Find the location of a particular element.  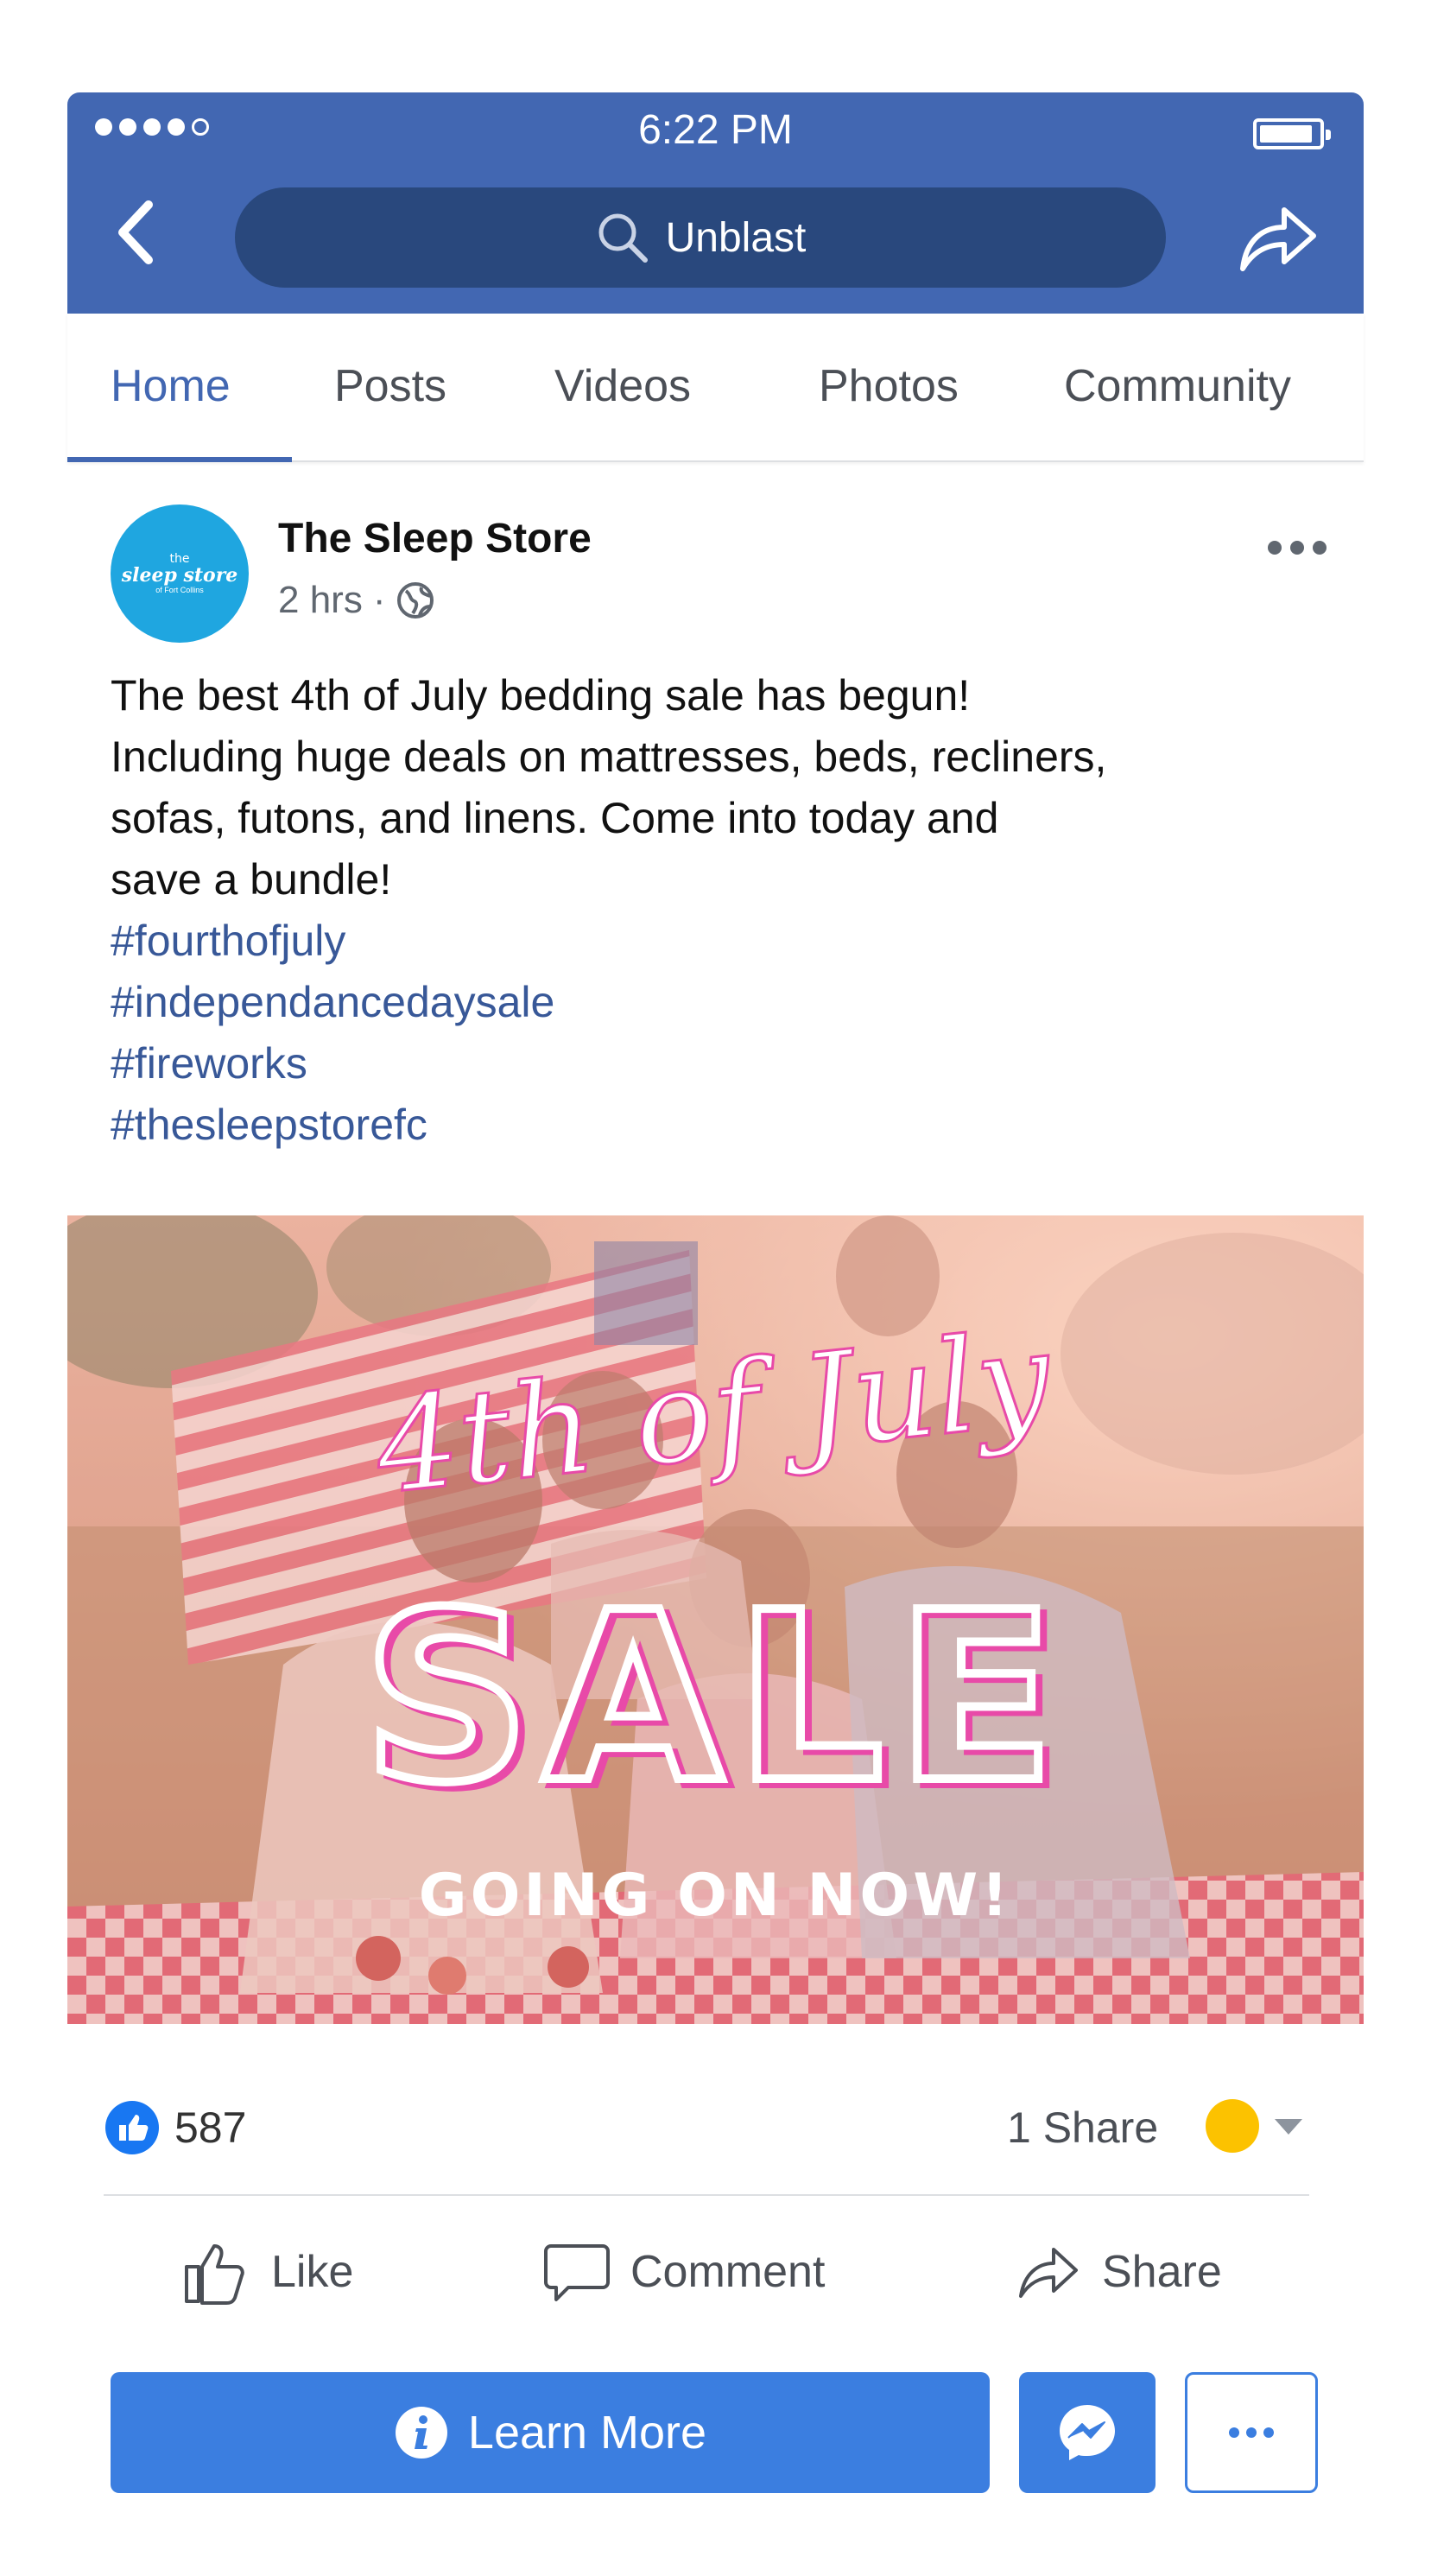

more-options-button is located at coordinates (1251, 2432).